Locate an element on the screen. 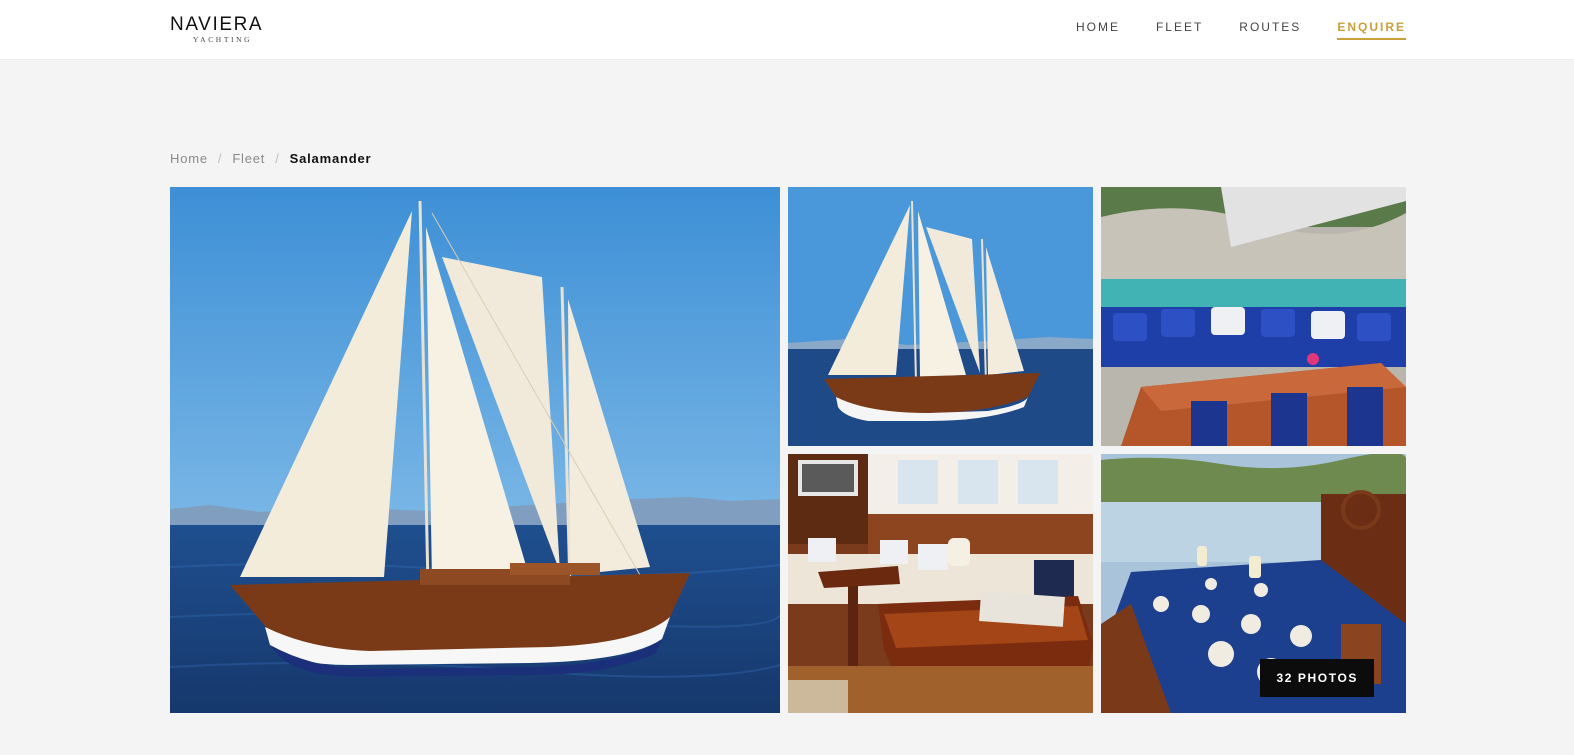  nav-home: HOME is located at coordinates (1098, 30).